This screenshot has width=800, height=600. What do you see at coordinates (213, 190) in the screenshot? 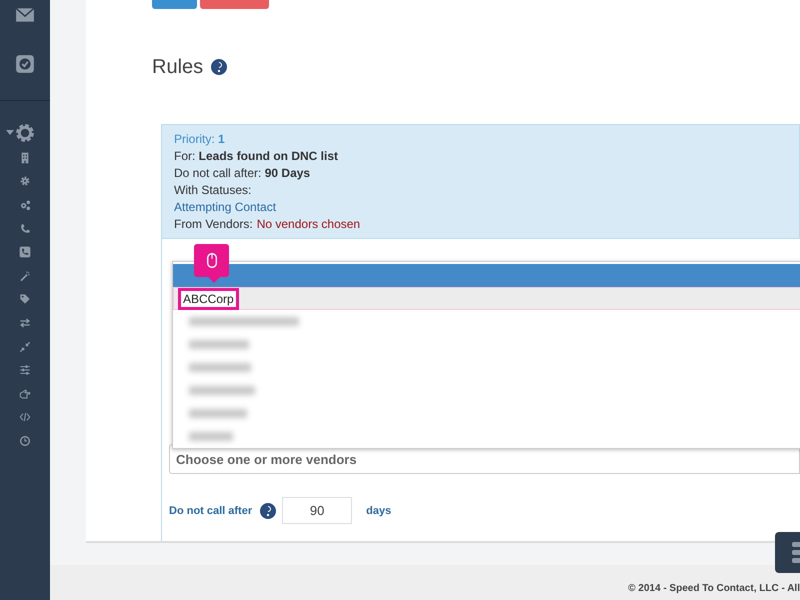
I see `summary-text: With Statuses:` at bounding box center [213, 190].